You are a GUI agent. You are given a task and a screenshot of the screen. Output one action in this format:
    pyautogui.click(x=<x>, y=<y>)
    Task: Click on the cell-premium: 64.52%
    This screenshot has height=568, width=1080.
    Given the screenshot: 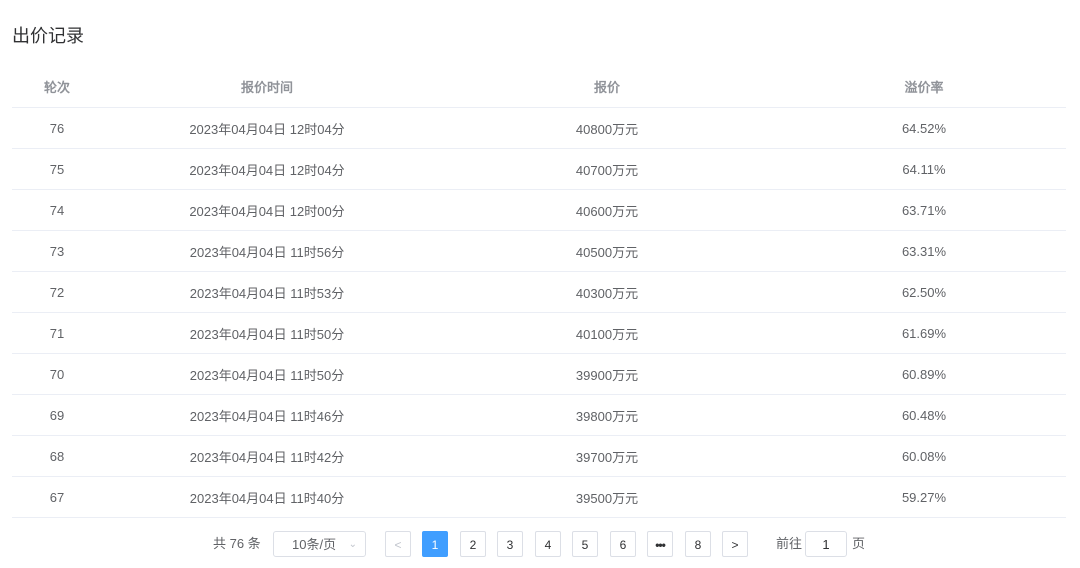 What is the action you would take?
    pyautogui.click(x=924, y=128)
    